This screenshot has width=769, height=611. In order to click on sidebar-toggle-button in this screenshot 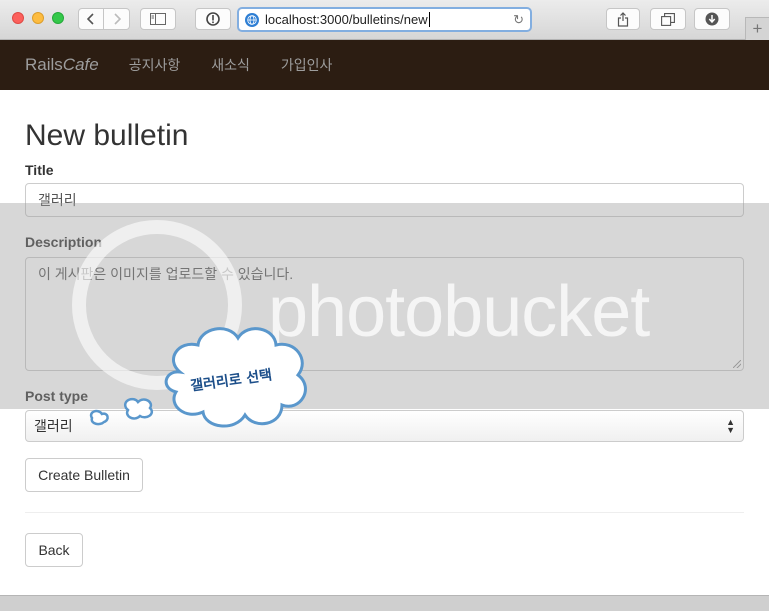, I will do `click(158, 19)`.